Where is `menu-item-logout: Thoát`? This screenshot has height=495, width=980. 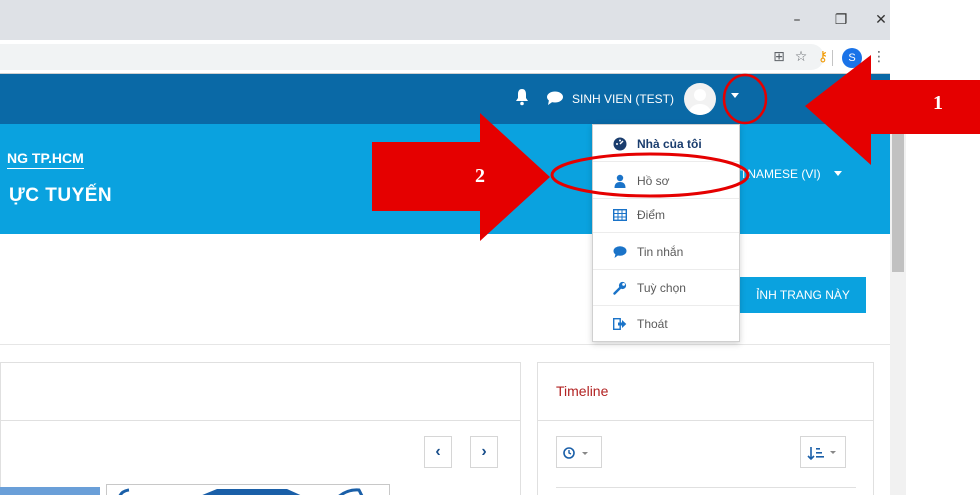
menu-item-logout: Thoát is located at coordinates (666, 324).